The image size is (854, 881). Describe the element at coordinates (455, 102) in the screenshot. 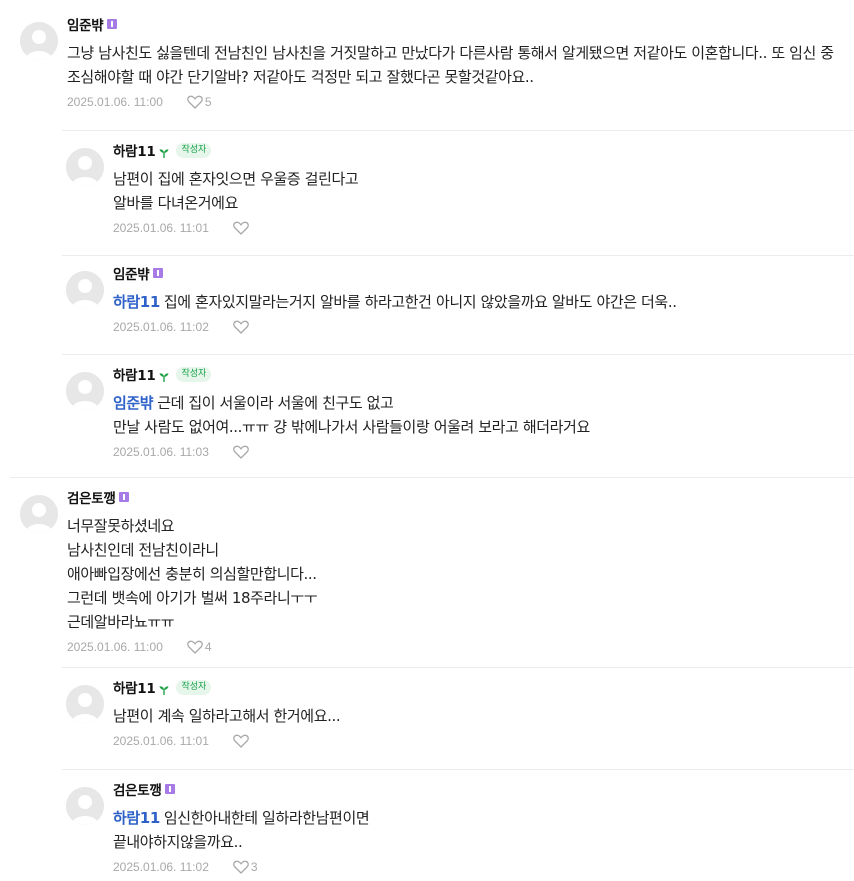

I see `comment-meta: 2025.01.06. 11:00 5` at that location.